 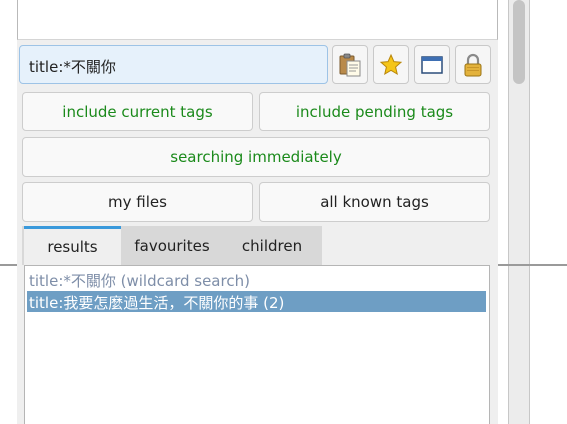 What do you see at coordinates (519, 42) in the screenshot?
I see `outer-scrollbar-thumb` at bounding box center [519, 42].